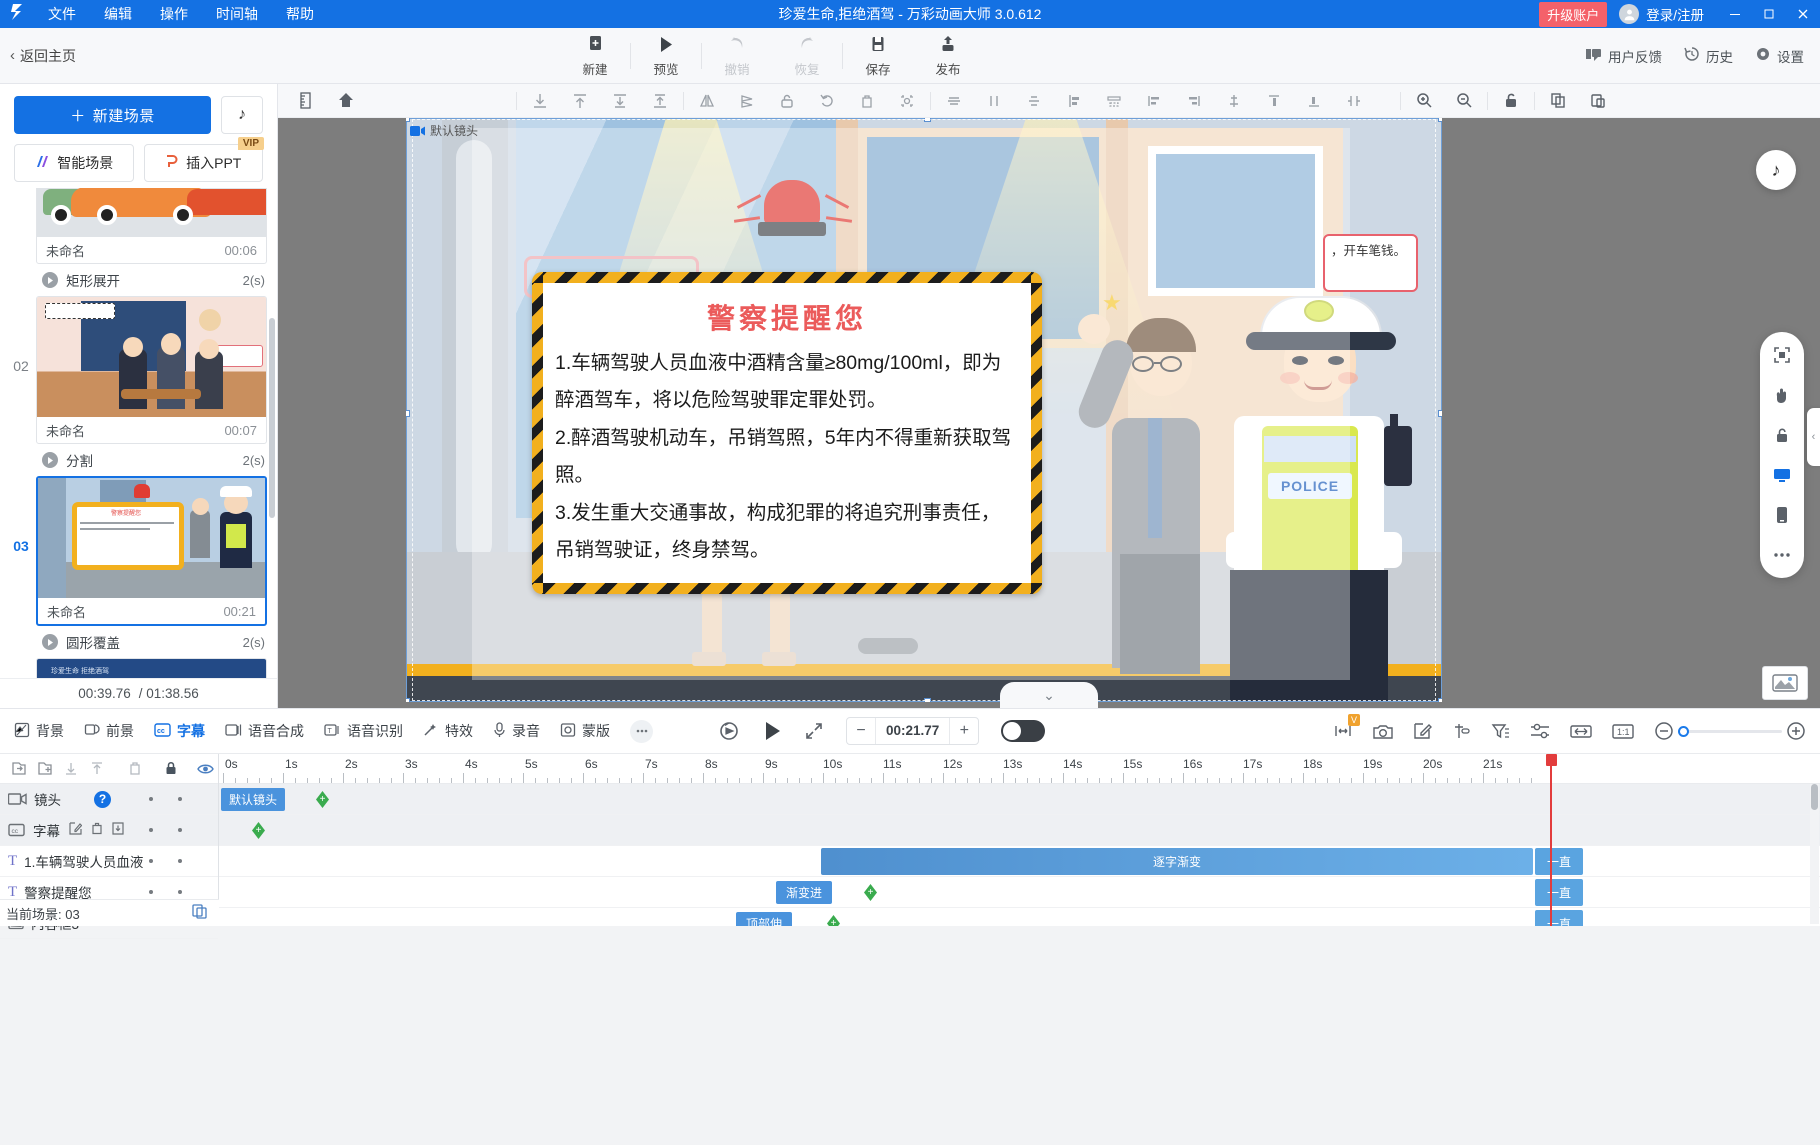  Describe the element at coordinates (660, 101) in the screenshot. I see `bring-forward-icon` at that location.